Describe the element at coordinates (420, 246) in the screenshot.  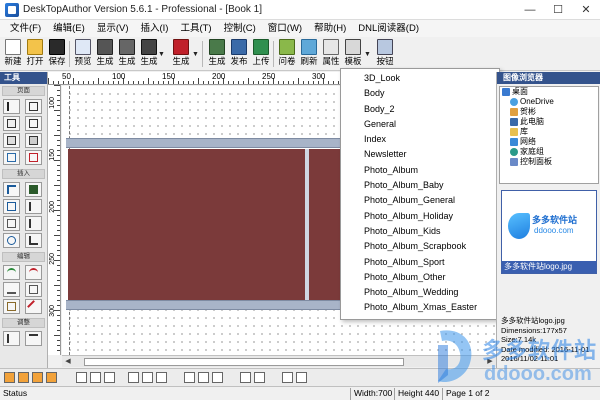
I see `template-item-photo-album-scrapbook: Photo_Album_Scrapbook` at that location.